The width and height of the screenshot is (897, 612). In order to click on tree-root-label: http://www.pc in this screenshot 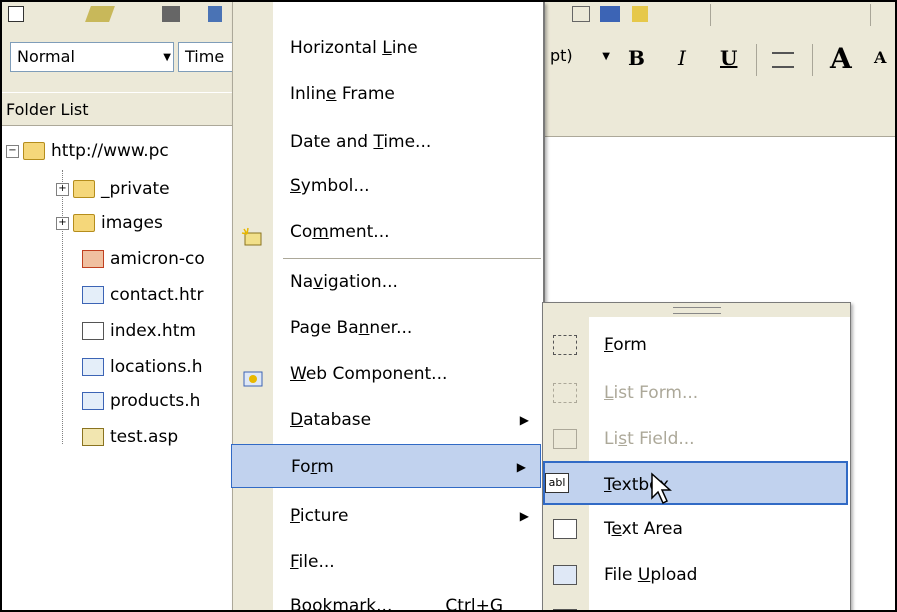, I will do `click(110, 151)`.